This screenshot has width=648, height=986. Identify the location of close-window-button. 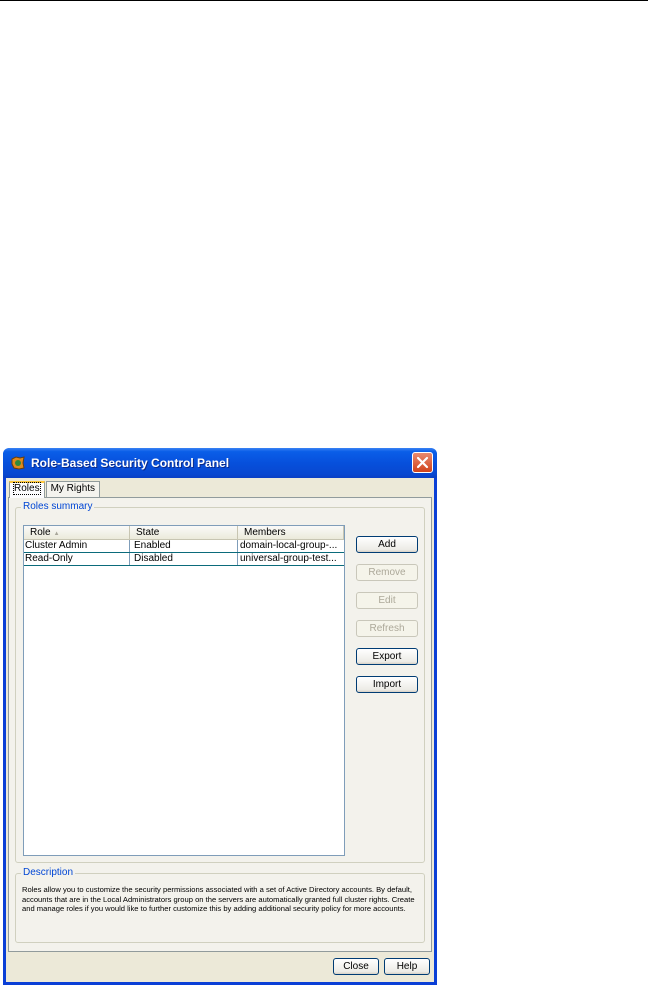
(422, 462).